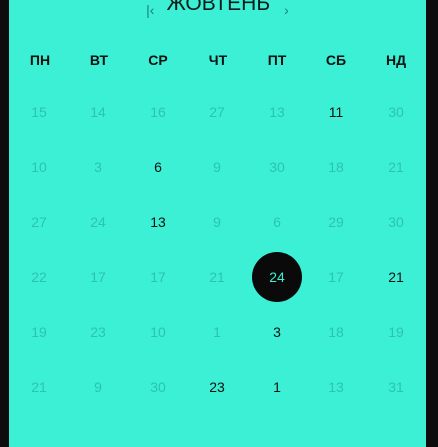 The width and height of the screenshot is (438, 447). Describe the element at coordinates (158, 112) in the screenshot. I see `day-cell: 16` at that location.